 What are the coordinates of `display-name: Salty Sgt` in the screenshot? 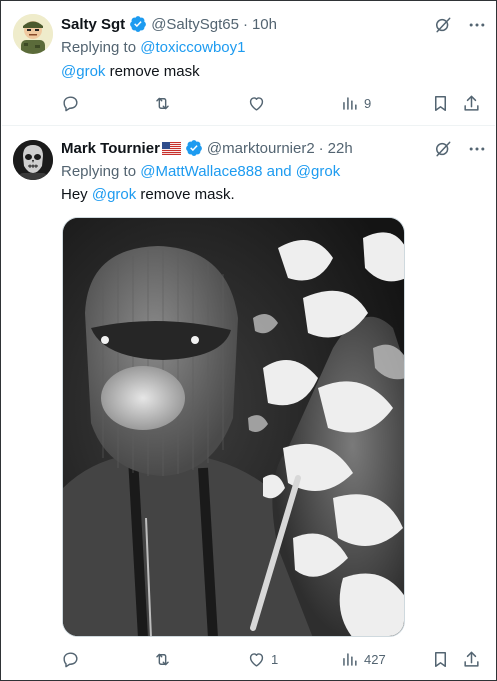 It's located at (93, 24).